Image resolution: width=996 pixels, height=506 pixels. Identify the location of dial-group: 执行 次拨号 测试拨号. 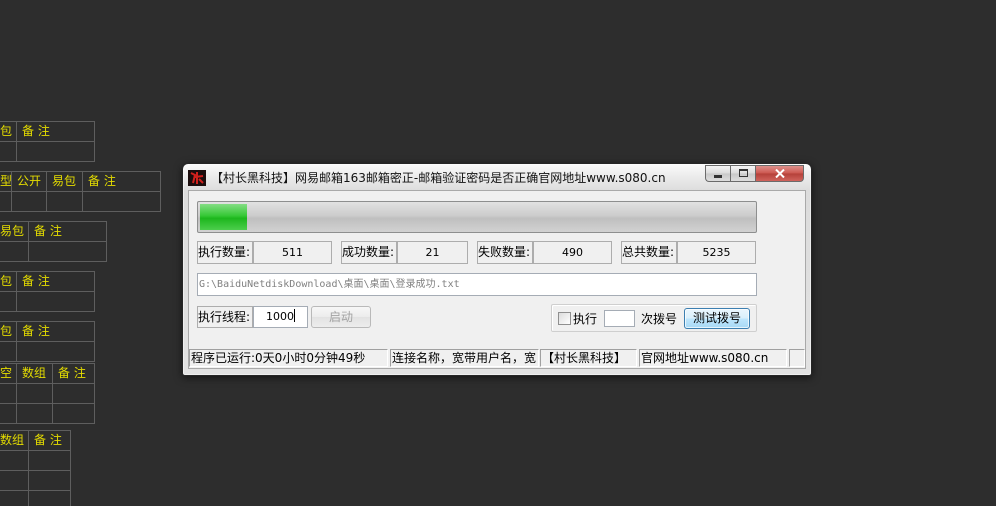
(654, 318).